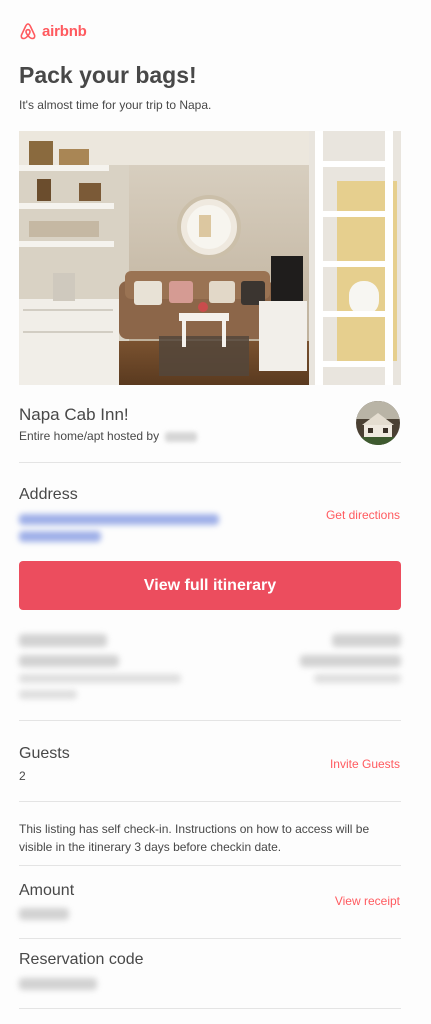 This screenshot has height=1024, width=431. What do you see at coordinates (100, 678) in the screenshot?
I see `checkin-time-redacted` at bounding box center [100, 678].